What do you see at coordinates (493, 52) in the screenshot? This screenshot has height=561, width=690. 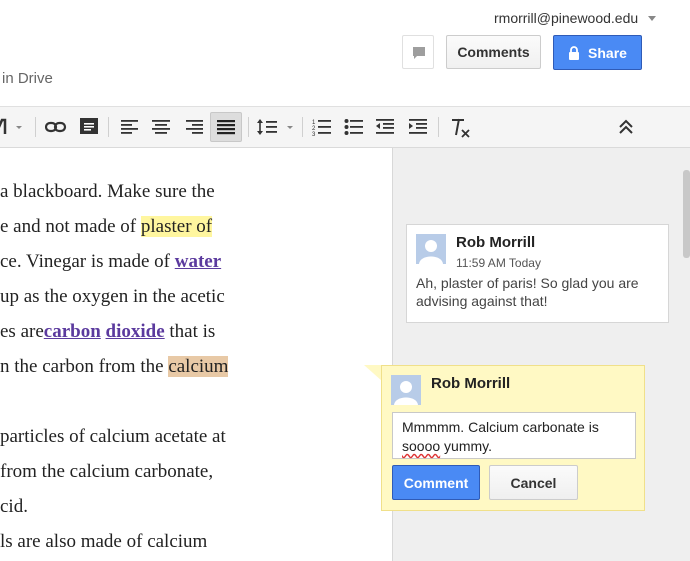 I see `comments-button: Comments` at bounding box center [493, 52].